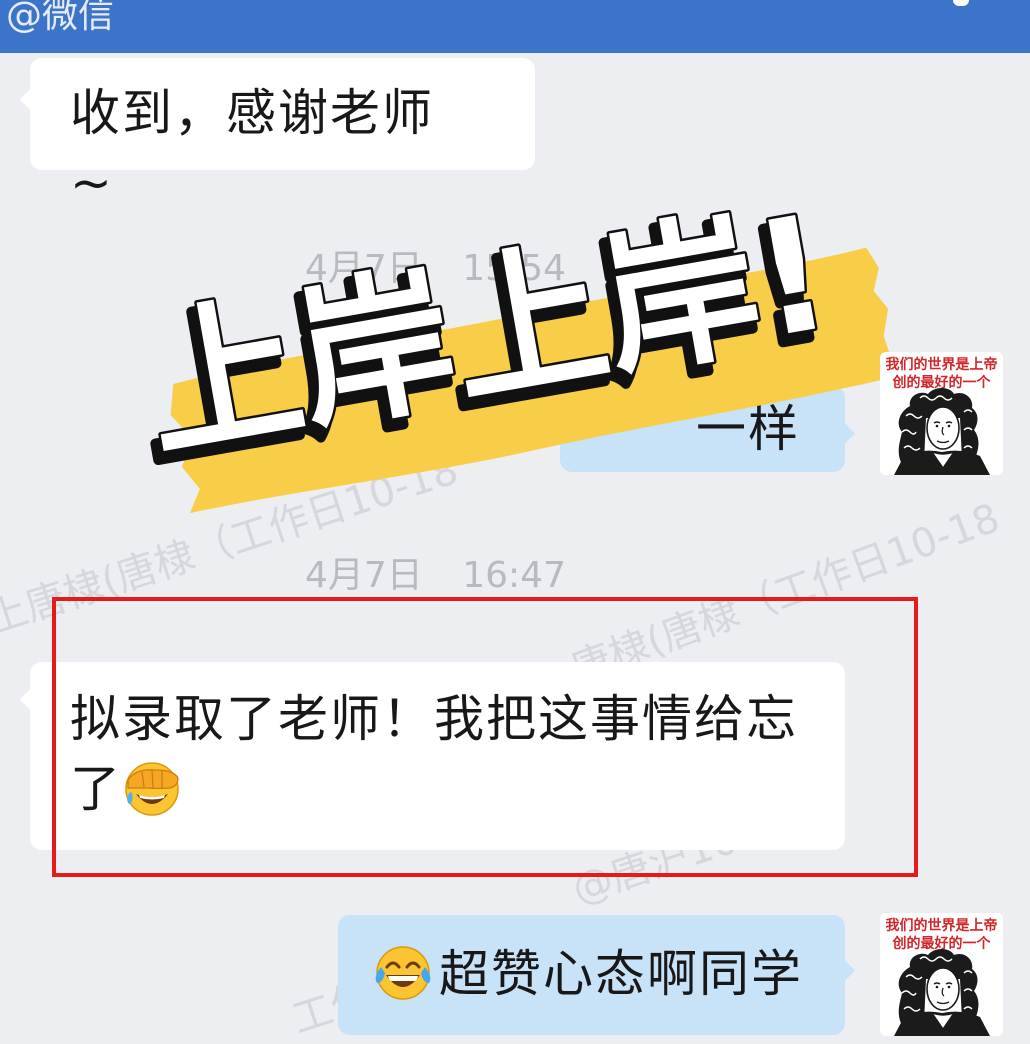 This screenshot has height=1044, width=1030. I want to click on message-bubble-outgoing: 超赞心态啊同学, so click(597, 975).